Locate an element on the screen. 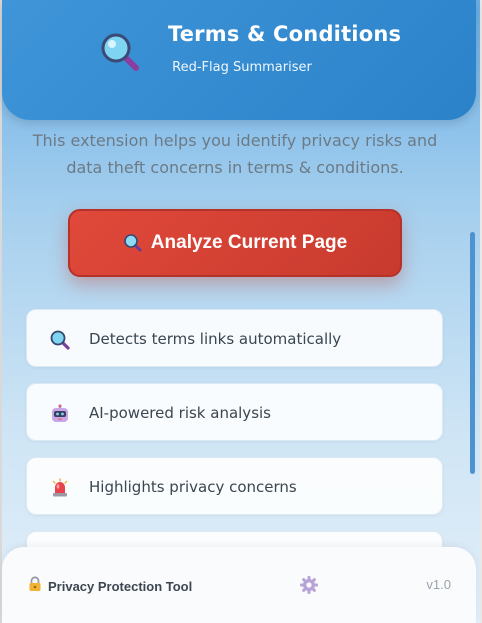 Image resolution: width=482 pixels, height=623 pixels. footer-label: Privacy Protection Tool is located at coordinates (120, 586).